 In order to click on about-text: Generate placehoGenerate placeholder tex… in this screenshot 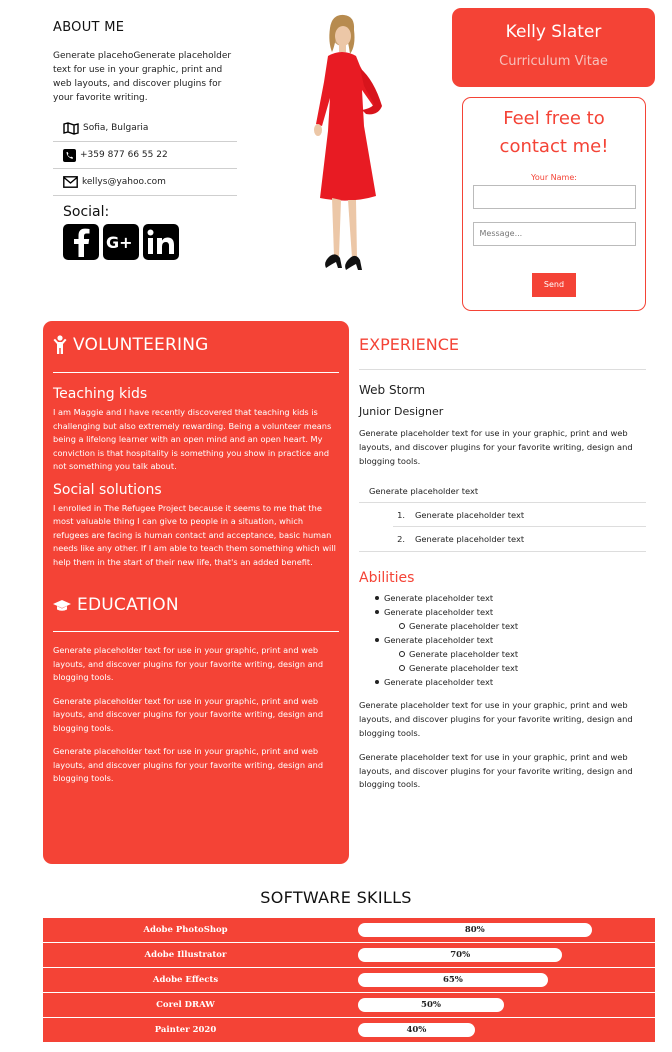, I will do `click(142, 77)`.